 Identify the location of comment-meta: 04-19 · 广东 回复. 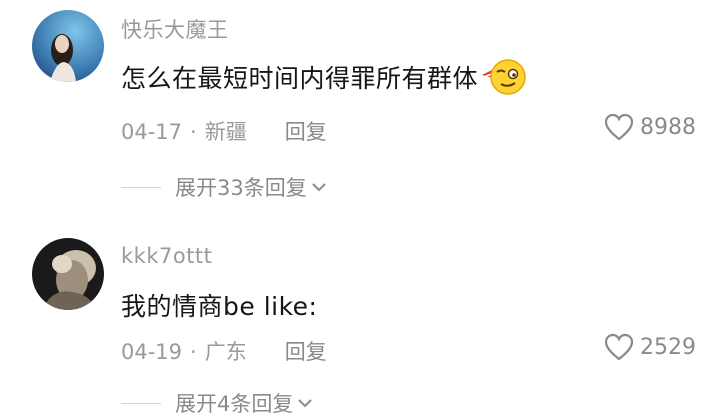
(224, 351).